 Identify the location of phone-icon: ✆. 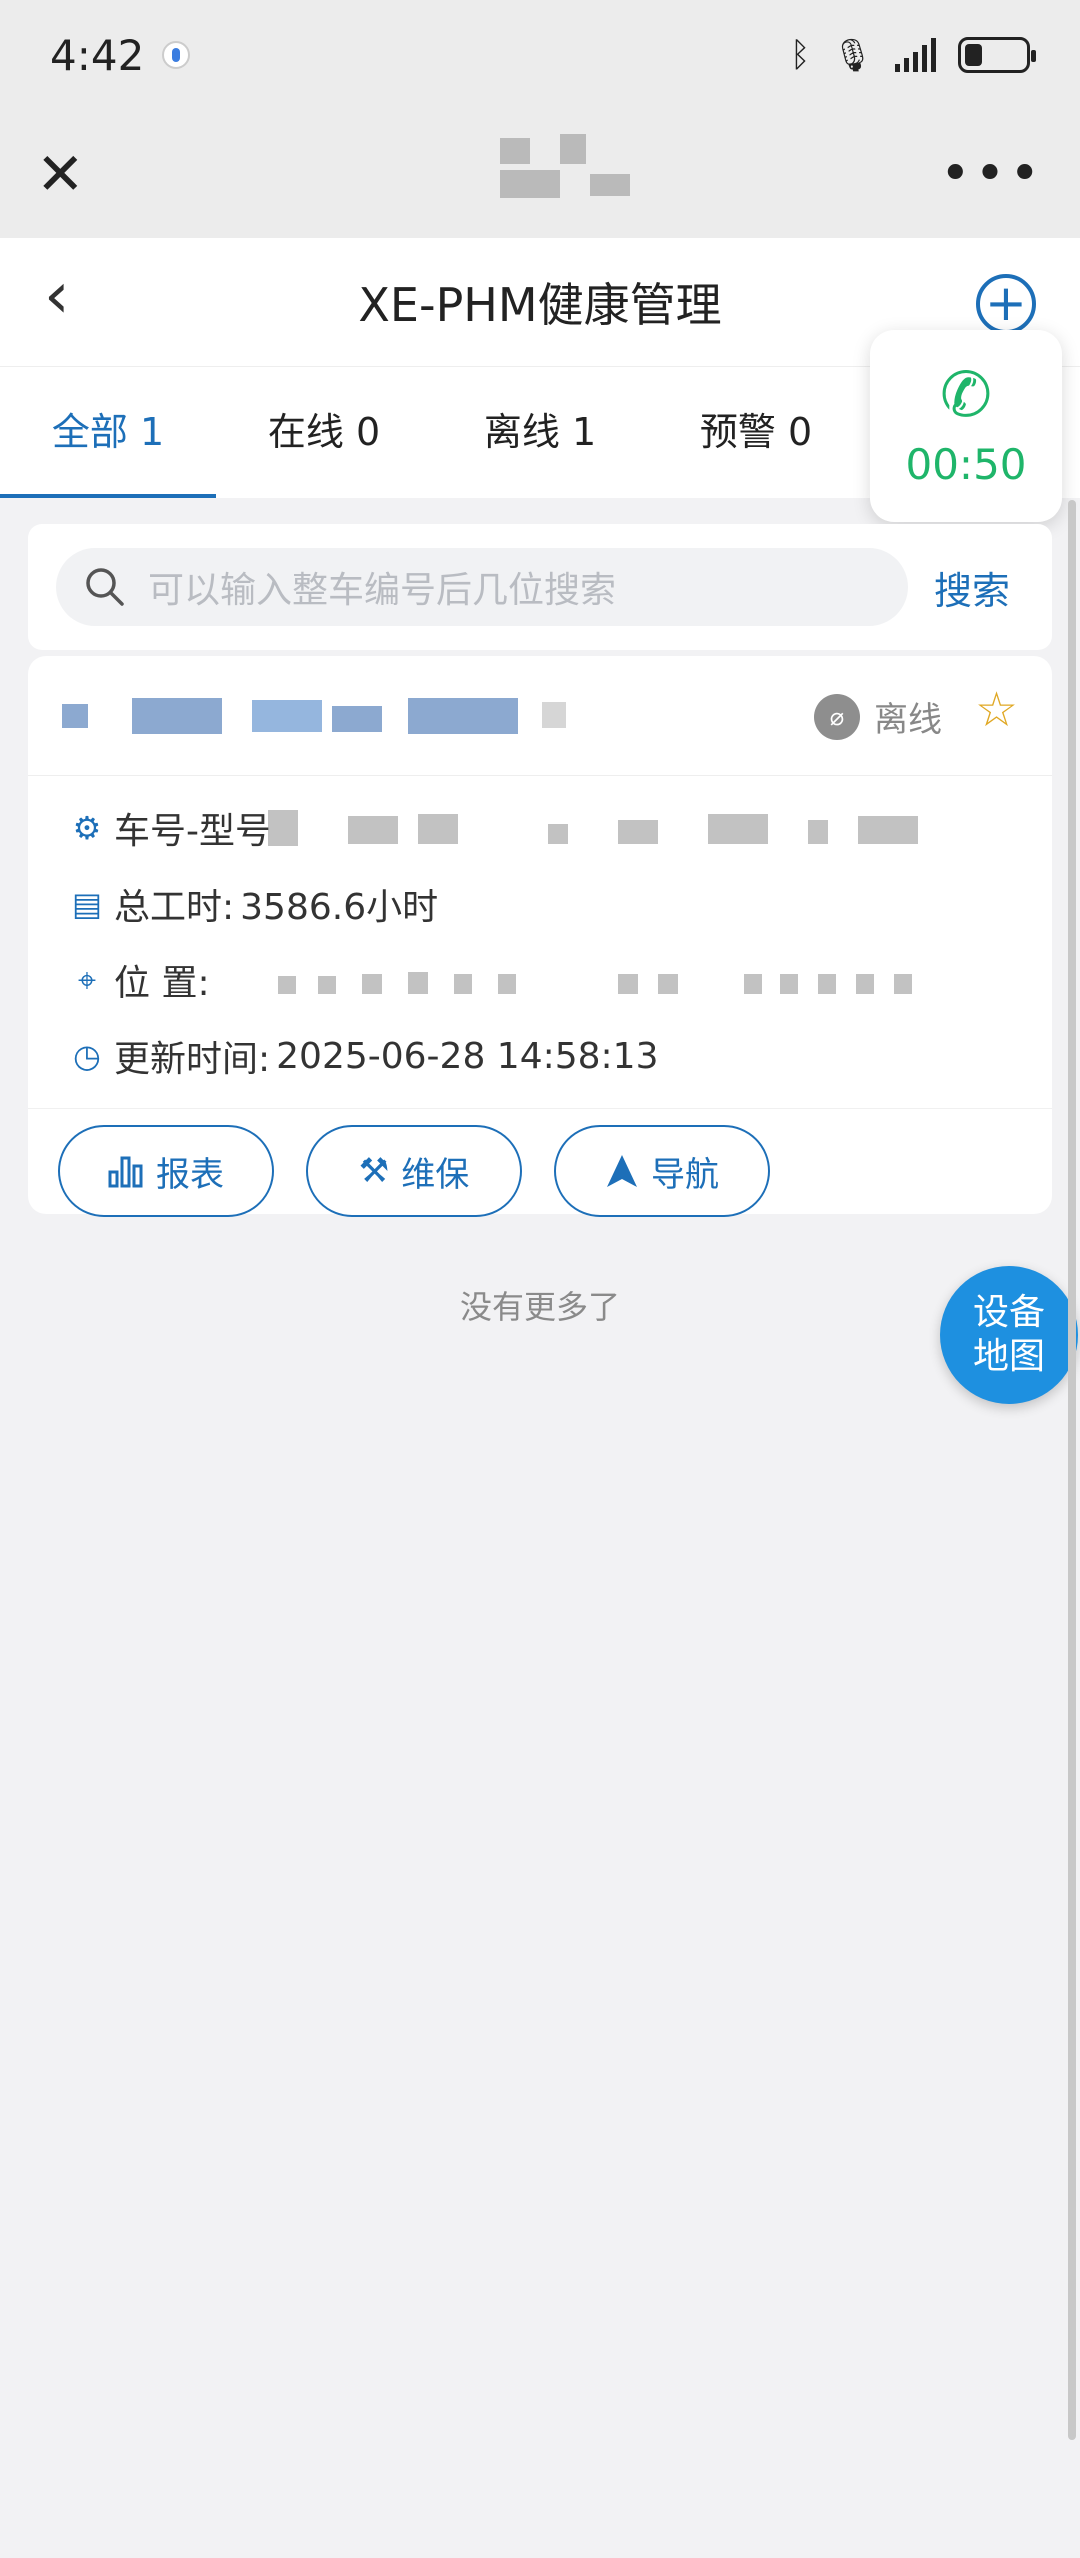
(966, 394).